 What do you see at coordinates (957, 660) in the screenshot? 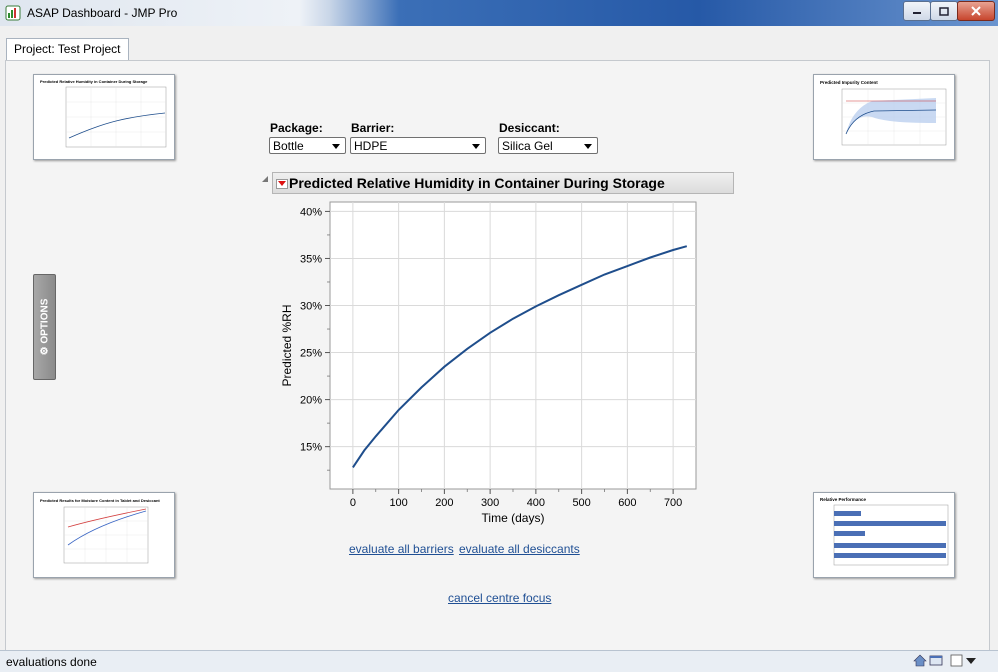
I see `checkbox-icon` at bounding box center [957, 660].